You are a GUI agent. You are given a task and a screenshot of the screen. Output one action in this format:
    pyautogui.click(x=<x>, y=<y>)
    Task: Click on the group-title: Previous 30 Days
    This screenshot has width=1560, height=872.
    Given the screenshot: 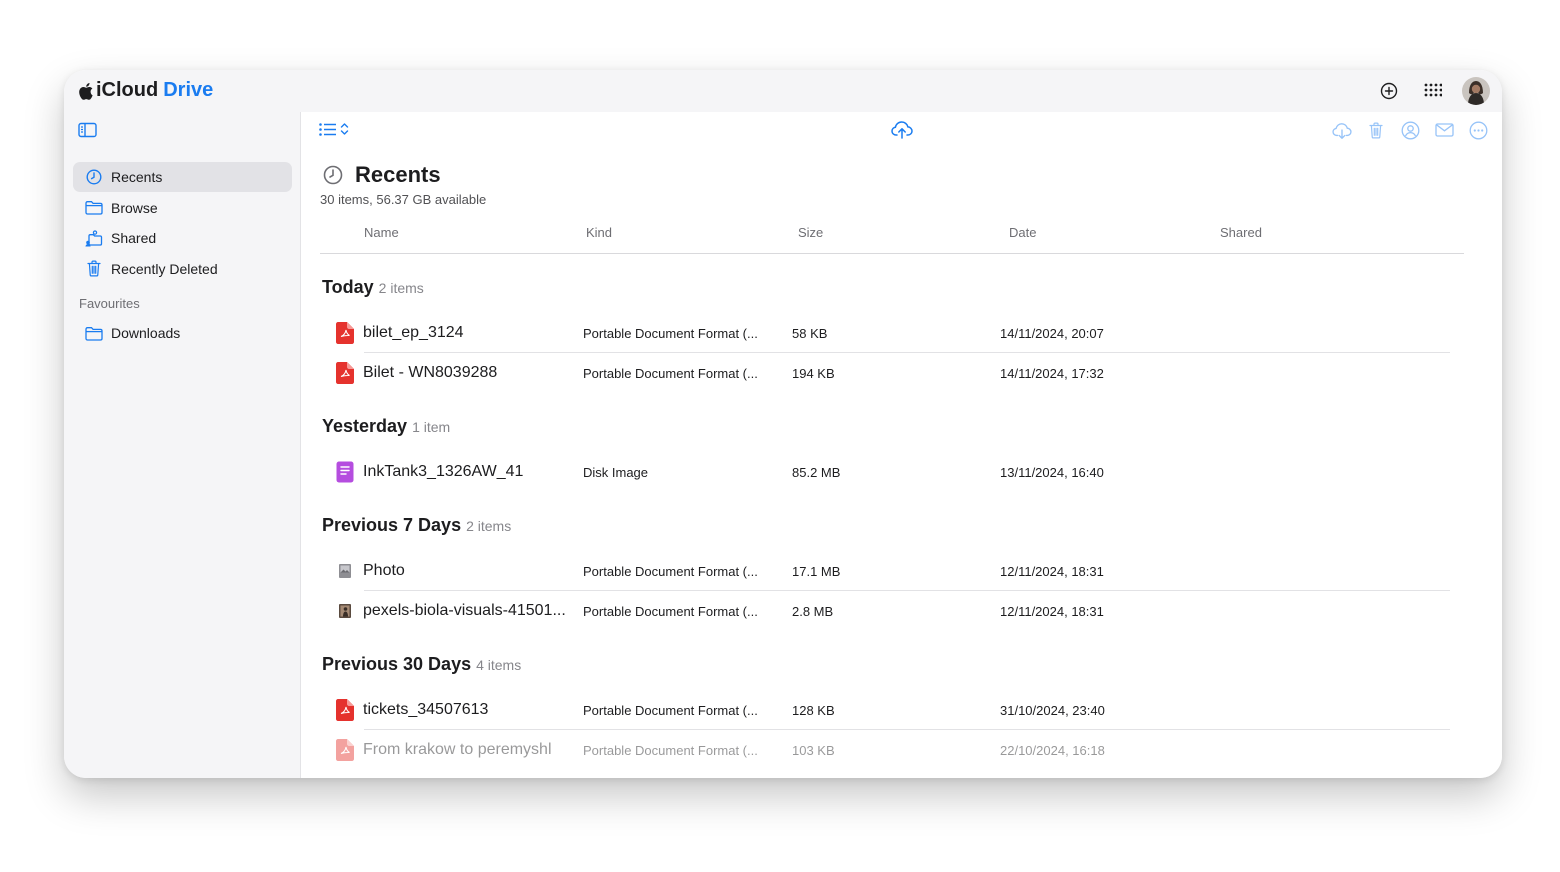 What is the action you would take?
    pyautogui.click(x=397, y=664)
    